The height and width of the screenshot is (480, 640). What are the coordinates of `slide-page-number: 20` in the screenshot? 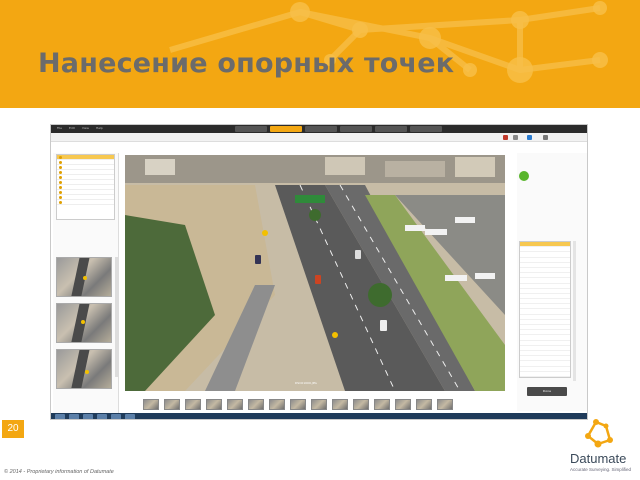 It's located at (13, 429).